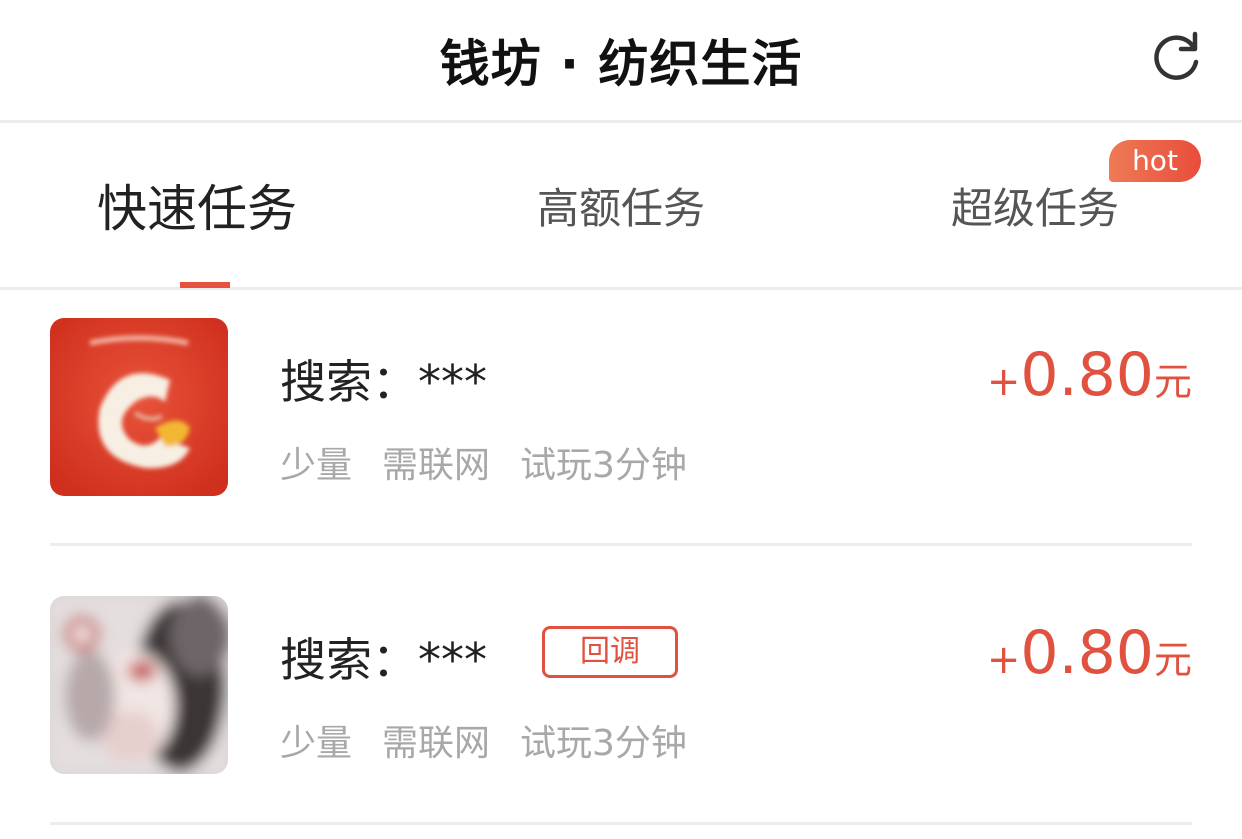  I want to click on page-title: 钱坊 · 纺织生活, so click(621, 64).